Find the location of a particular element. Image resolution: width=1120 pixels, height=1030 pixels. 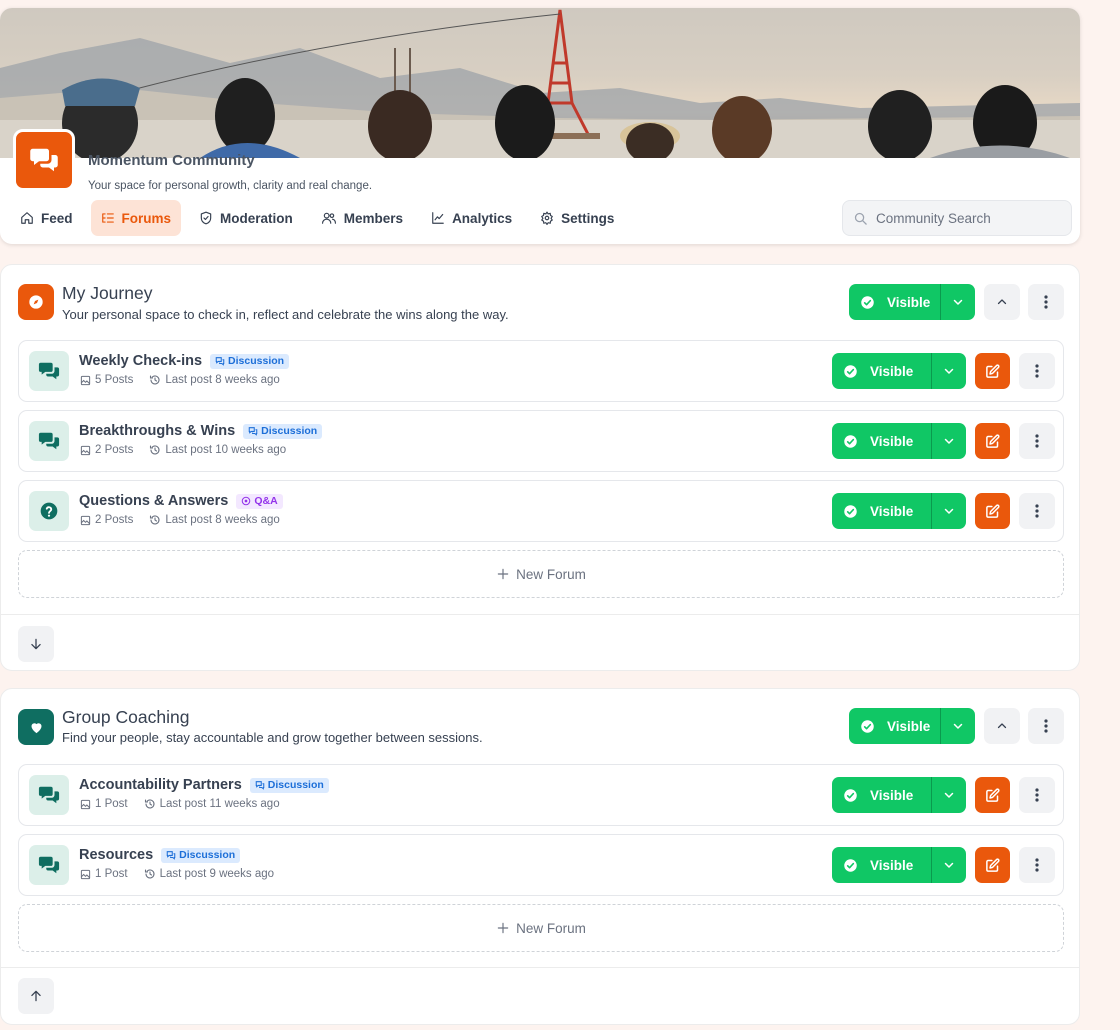

forum-type-badge: Discussion is located at coordinates (201, 855).